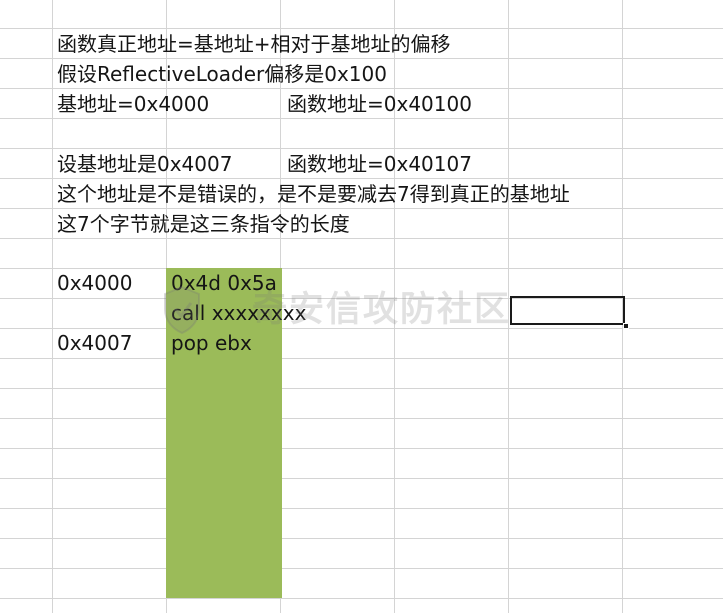 The height and width of the screenshot is (613, 723). Describe the element at coordinates (224, 283) in the screenshot. I see `instruction-mz-bytes: 0x4d 0x5a` at that location.